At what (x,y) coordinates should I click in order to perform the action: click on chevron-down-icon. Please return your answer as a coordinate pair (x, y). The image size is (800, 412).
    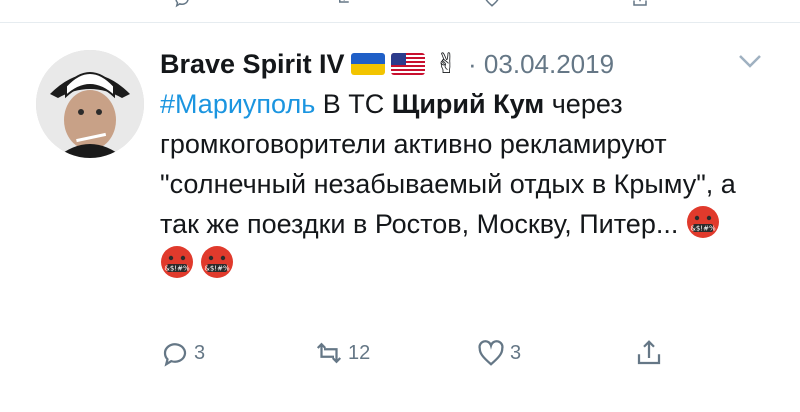
    Looking at the image, I should click on (750, 61).